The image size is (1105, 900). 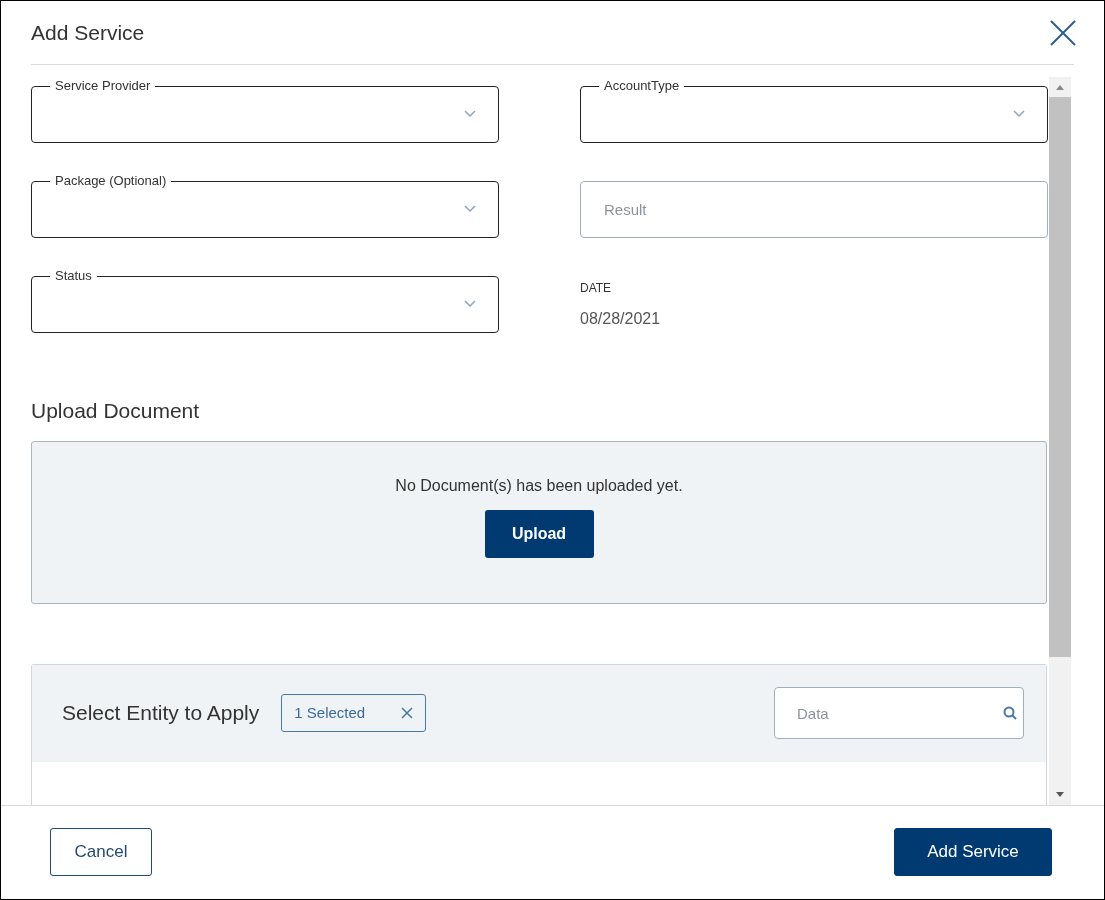 I want to click on select-field: Package (Optional), so click(x=265, y=206).